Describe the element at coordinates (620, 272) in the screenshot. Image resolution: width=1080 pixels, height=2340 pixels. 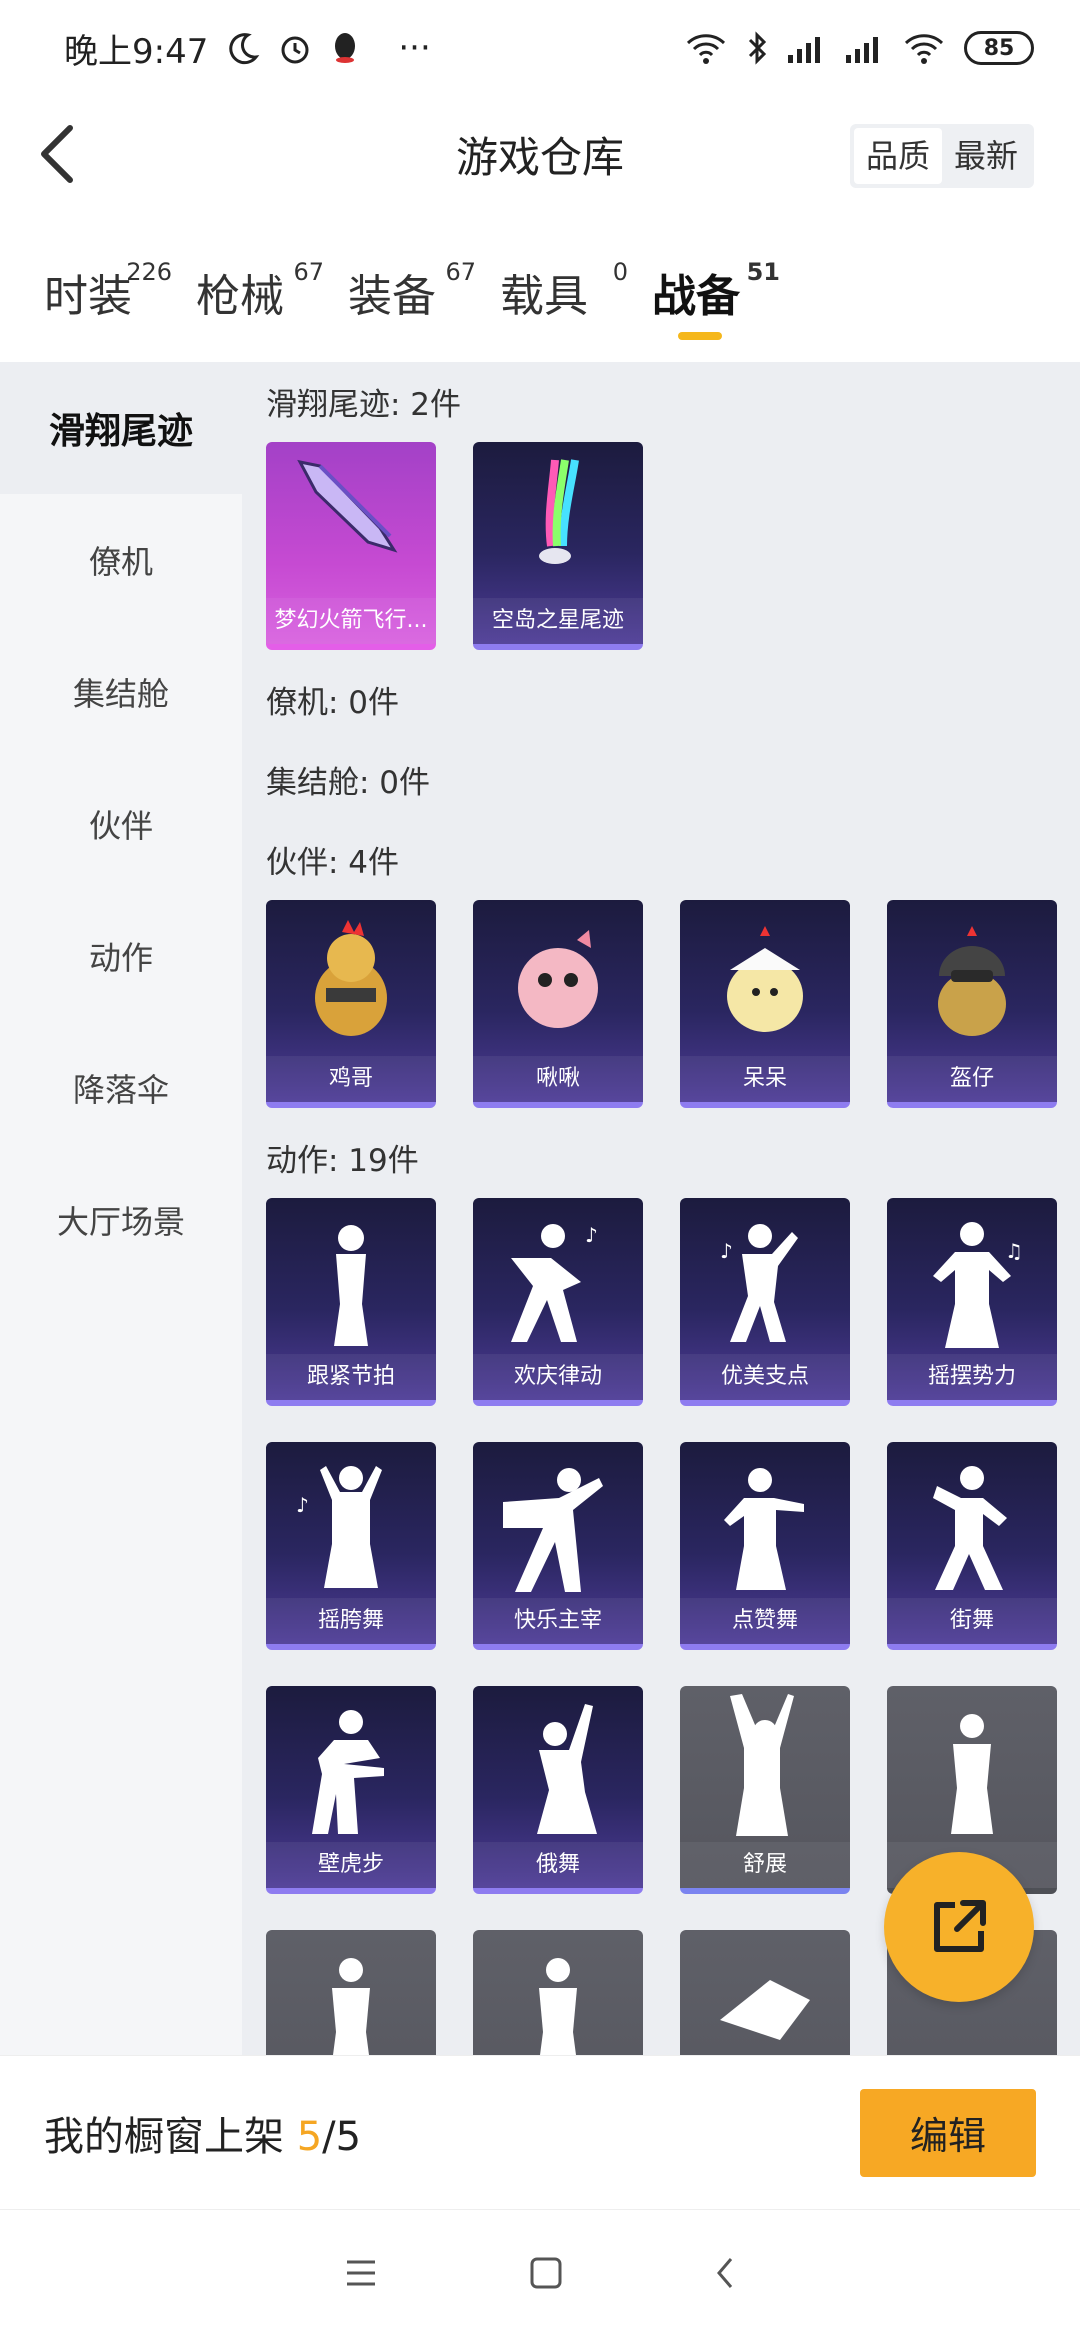
I see `tab-count: 0` at that location.